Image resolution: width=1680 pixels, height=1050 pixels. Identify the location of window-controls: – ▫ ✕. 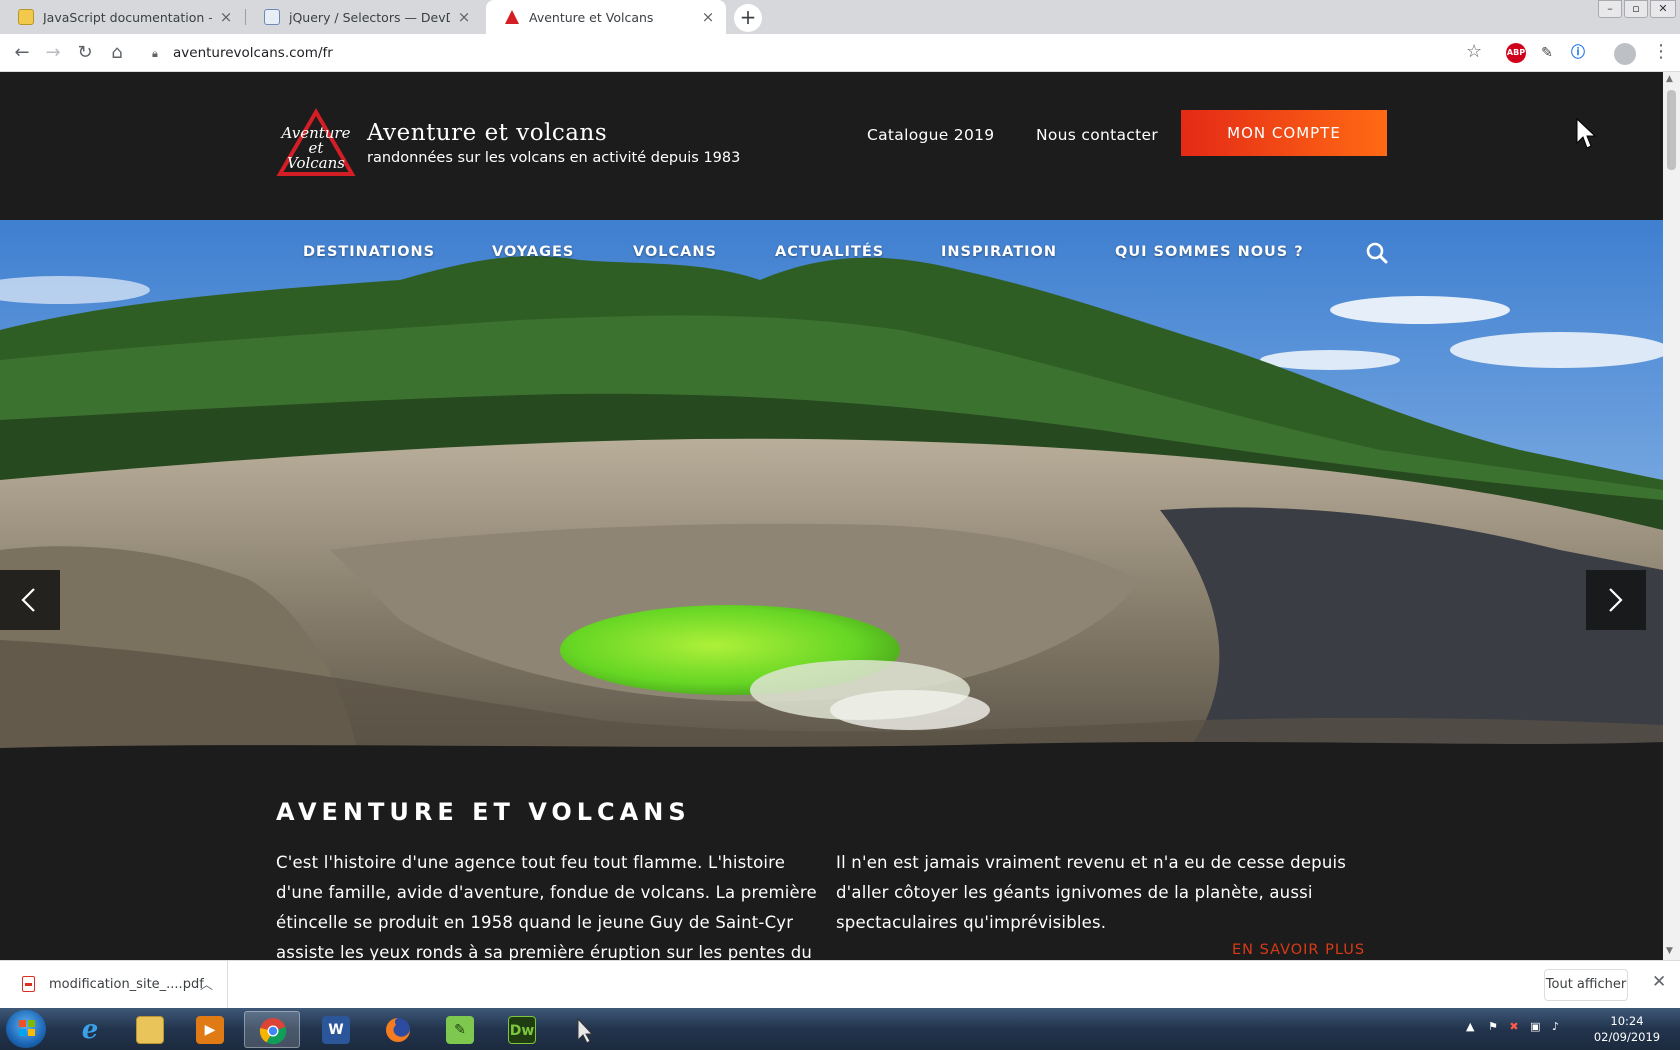
(1636, 10).